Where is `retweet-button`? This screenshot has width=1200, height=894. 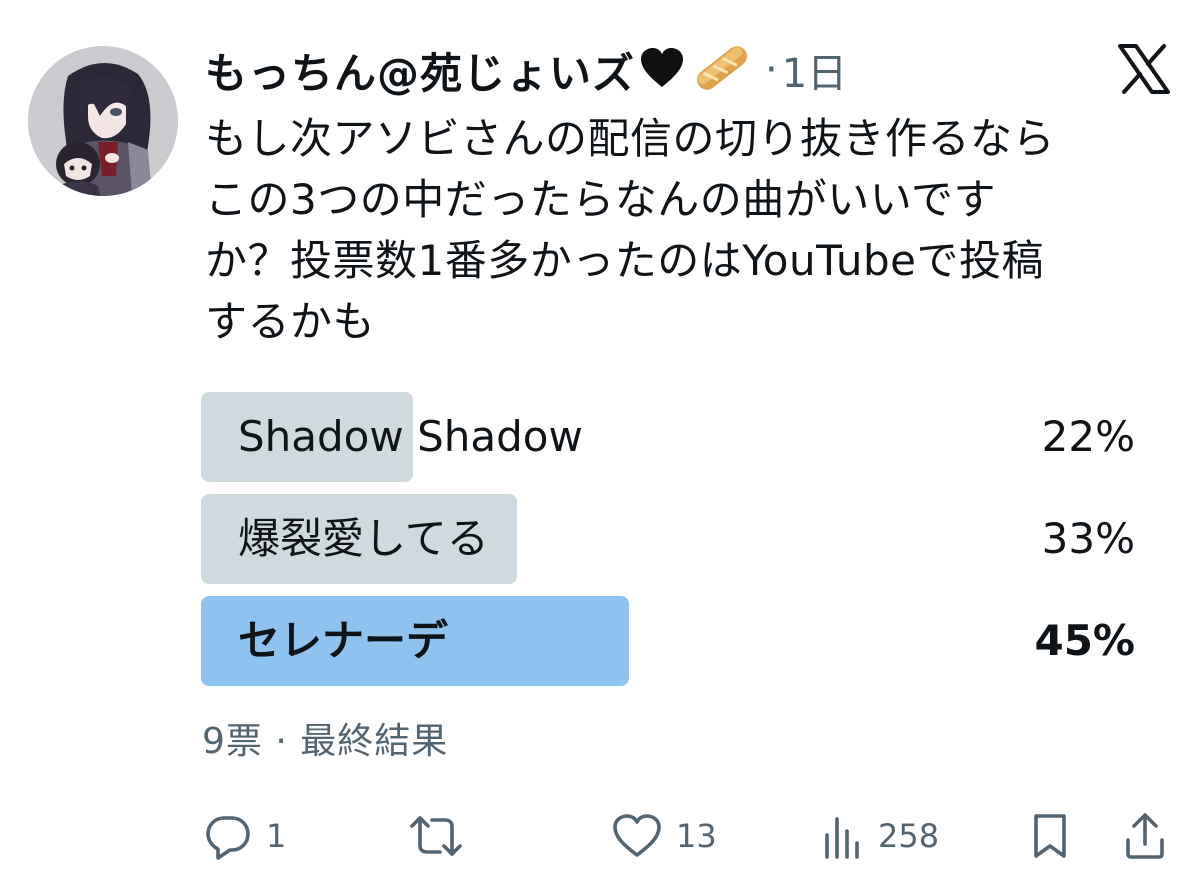 retweet-button is located at coordinates (436, 836).